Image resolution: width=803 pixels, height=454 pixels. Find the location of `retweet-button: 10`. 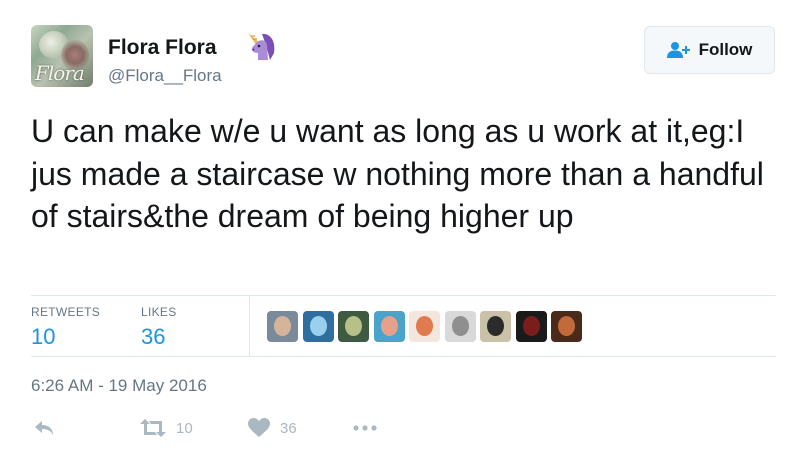

retweet-button: 10 is located at coordinates (166, 428).